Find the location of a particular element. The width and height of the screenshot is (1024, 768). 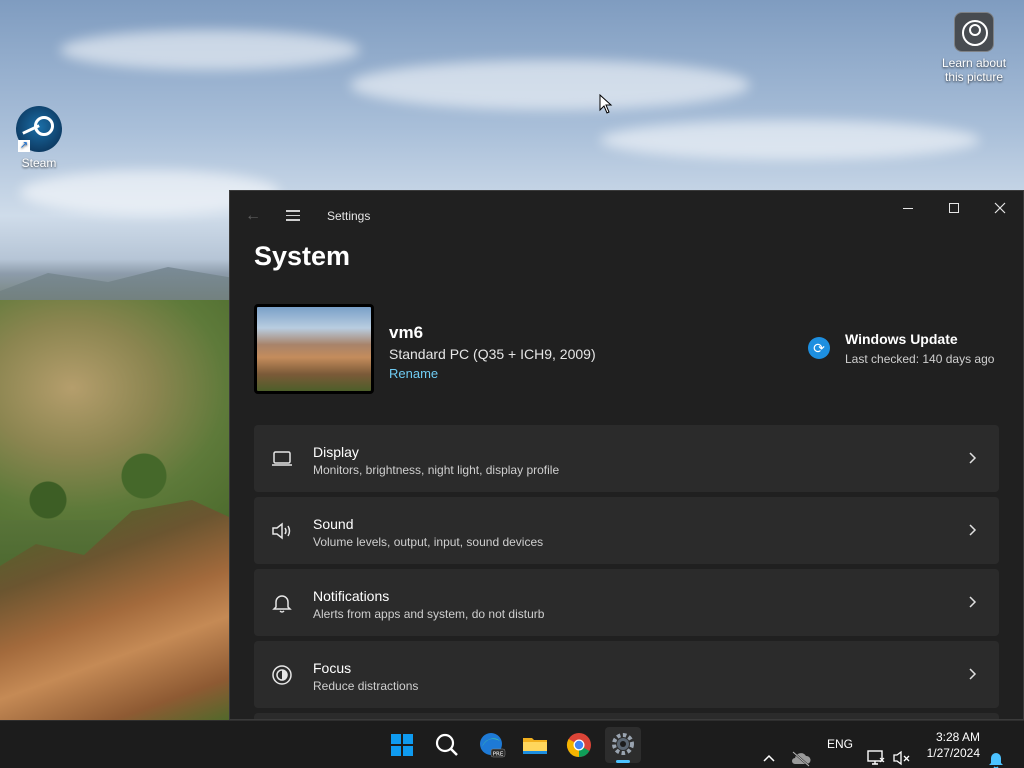

focus-icon is located at coordinates (282, 675).